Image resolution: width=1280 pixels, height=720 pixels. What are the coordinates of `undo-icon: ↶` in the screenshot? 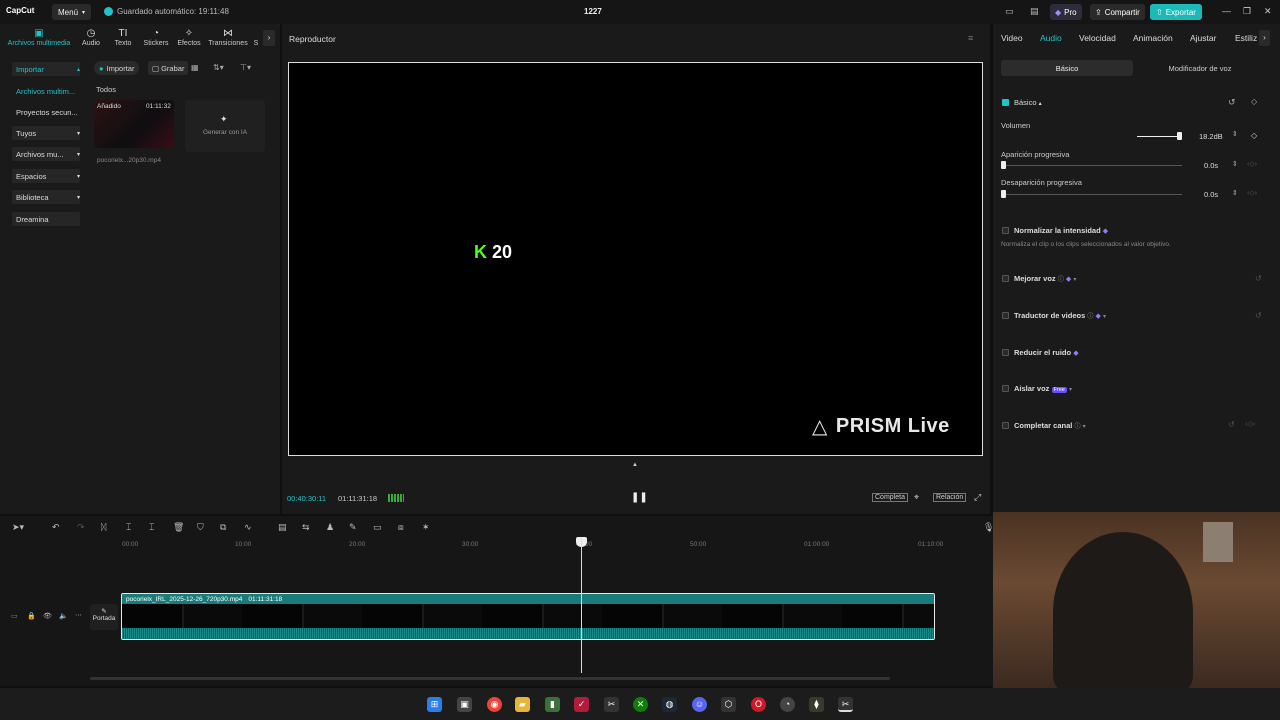 It's located at (56, 527).